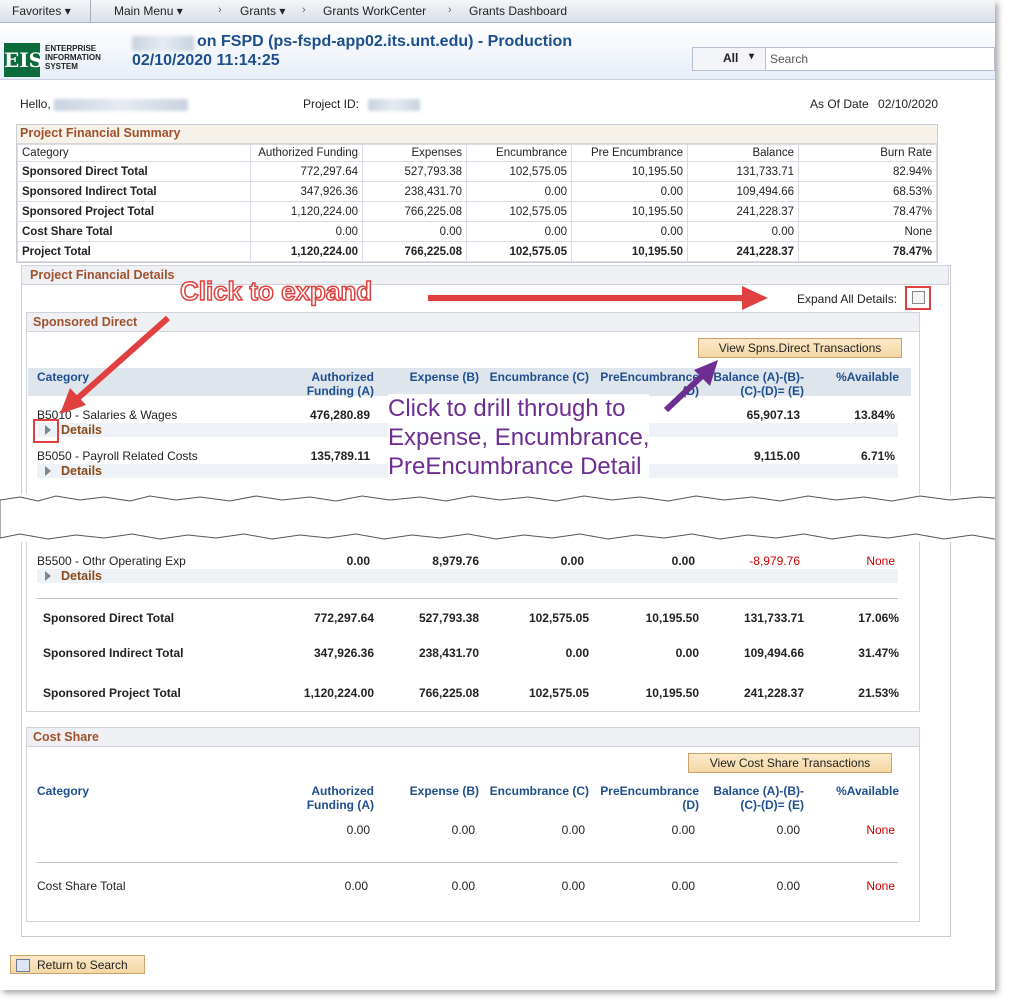  What do you see at coordinates (773, 618) in the screenshot?
I see `total-balance: 131,733.71` at bounding box center [773, 618].